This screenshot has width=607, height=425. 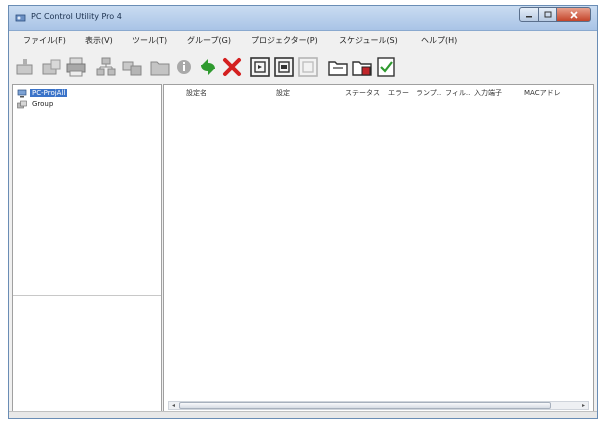 I want to click on window-controls, so click(x=555, y=14).